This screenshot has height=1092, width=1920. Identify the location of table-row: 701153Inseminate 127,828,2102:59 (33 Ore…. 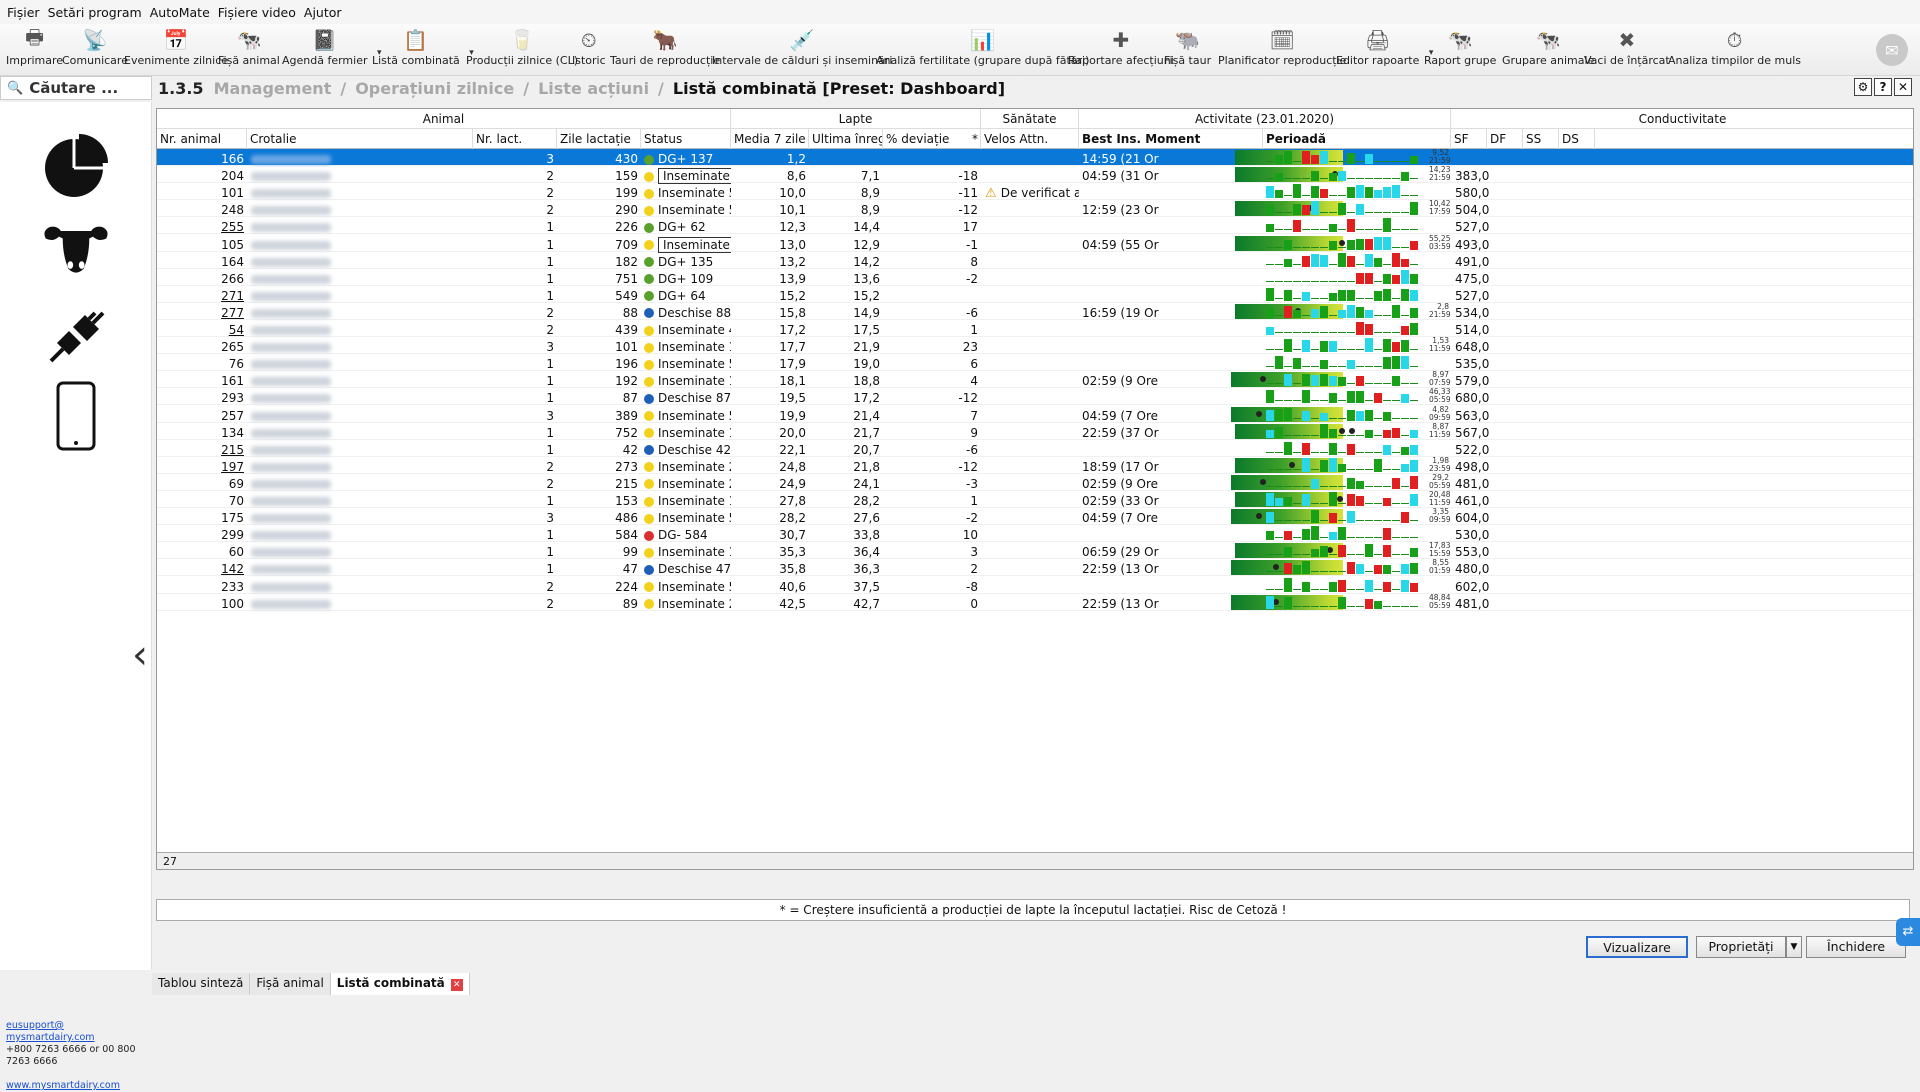
(1035, 499).